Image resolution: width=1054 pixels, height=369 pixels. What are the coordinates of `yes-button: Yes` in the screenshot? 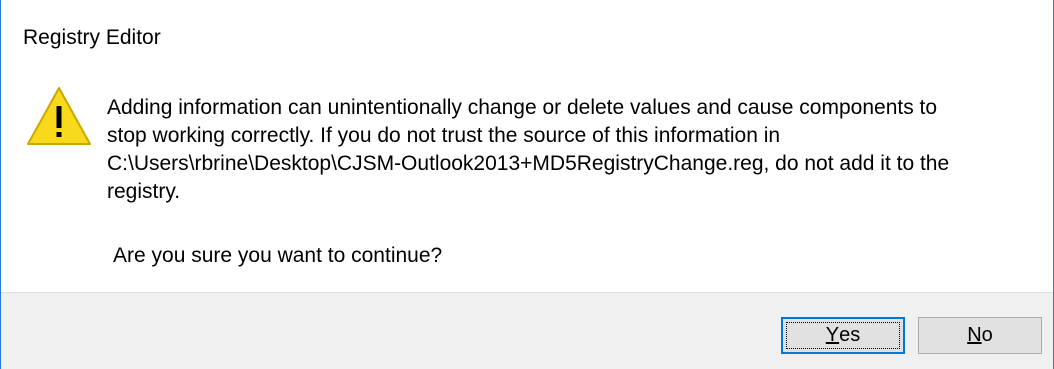 It's located at (843, 335).